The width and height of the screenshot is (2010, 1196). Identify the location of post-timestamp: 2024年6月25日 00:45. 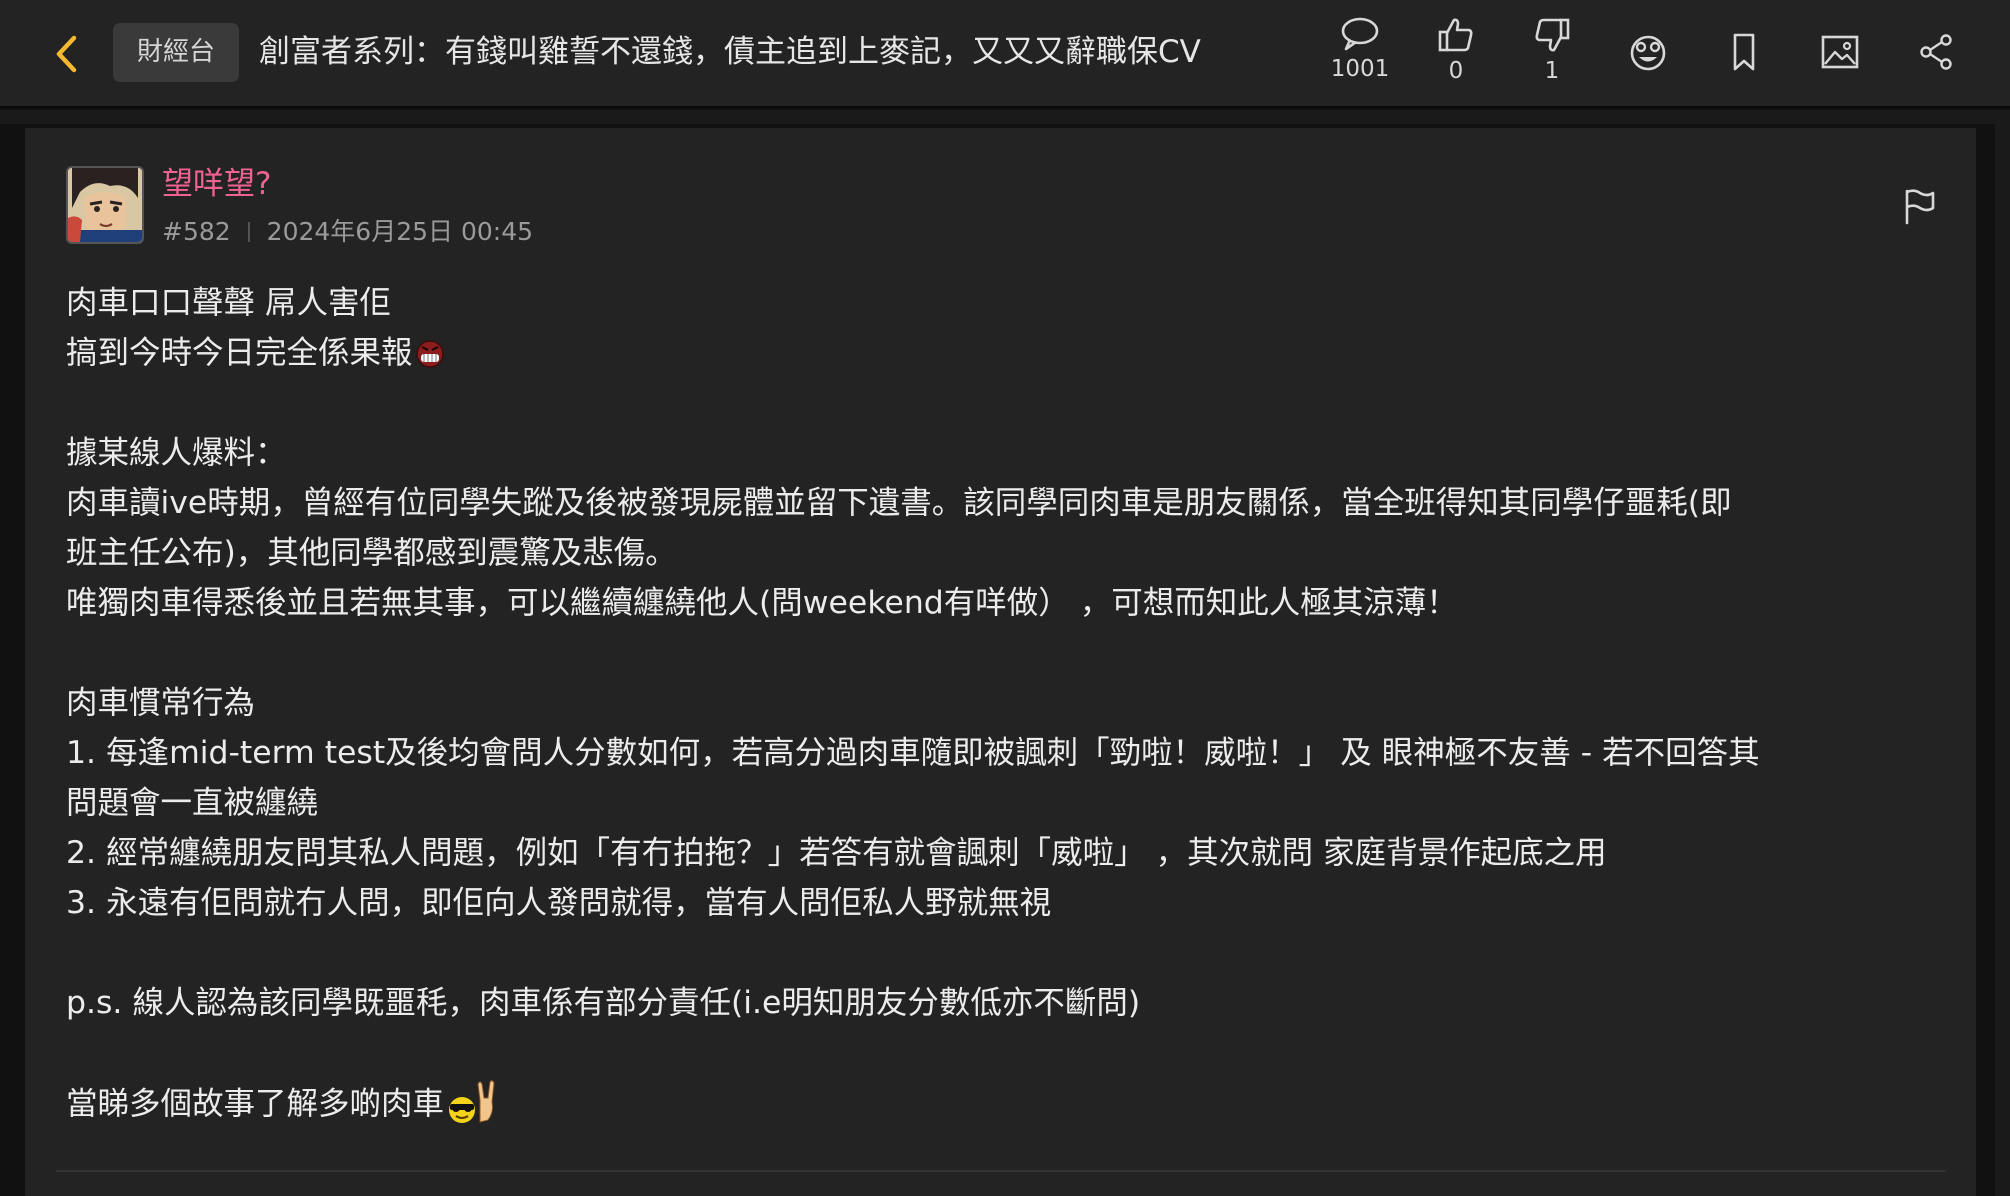
(400, 231).